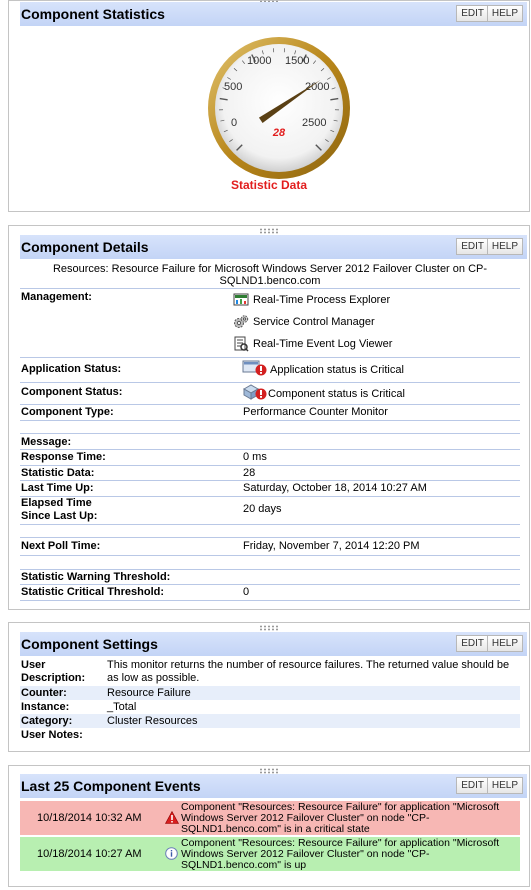 This screenshot has width=531, height=890. What do you see at coordinates (273, 247) in the screenshot?
I see `panel-header: Component Details EDIT HELP` at bounding box center [273, 247].